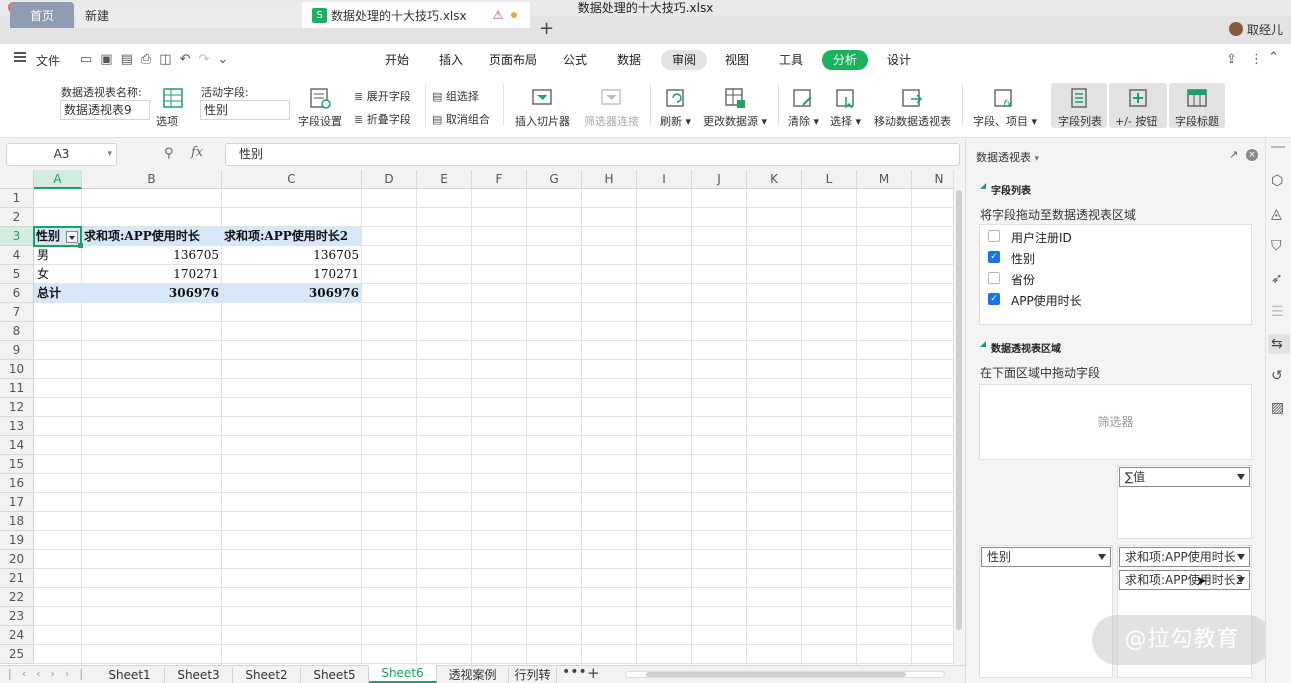  What do you see at coordinates (884, 179) in the screenshot?
I see `column-header-m: M` at bounding box center [884, 179].